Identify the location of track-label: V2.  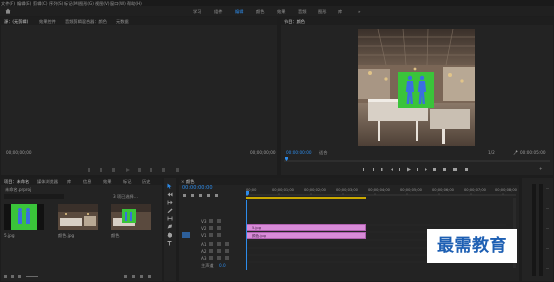
(204, 228).